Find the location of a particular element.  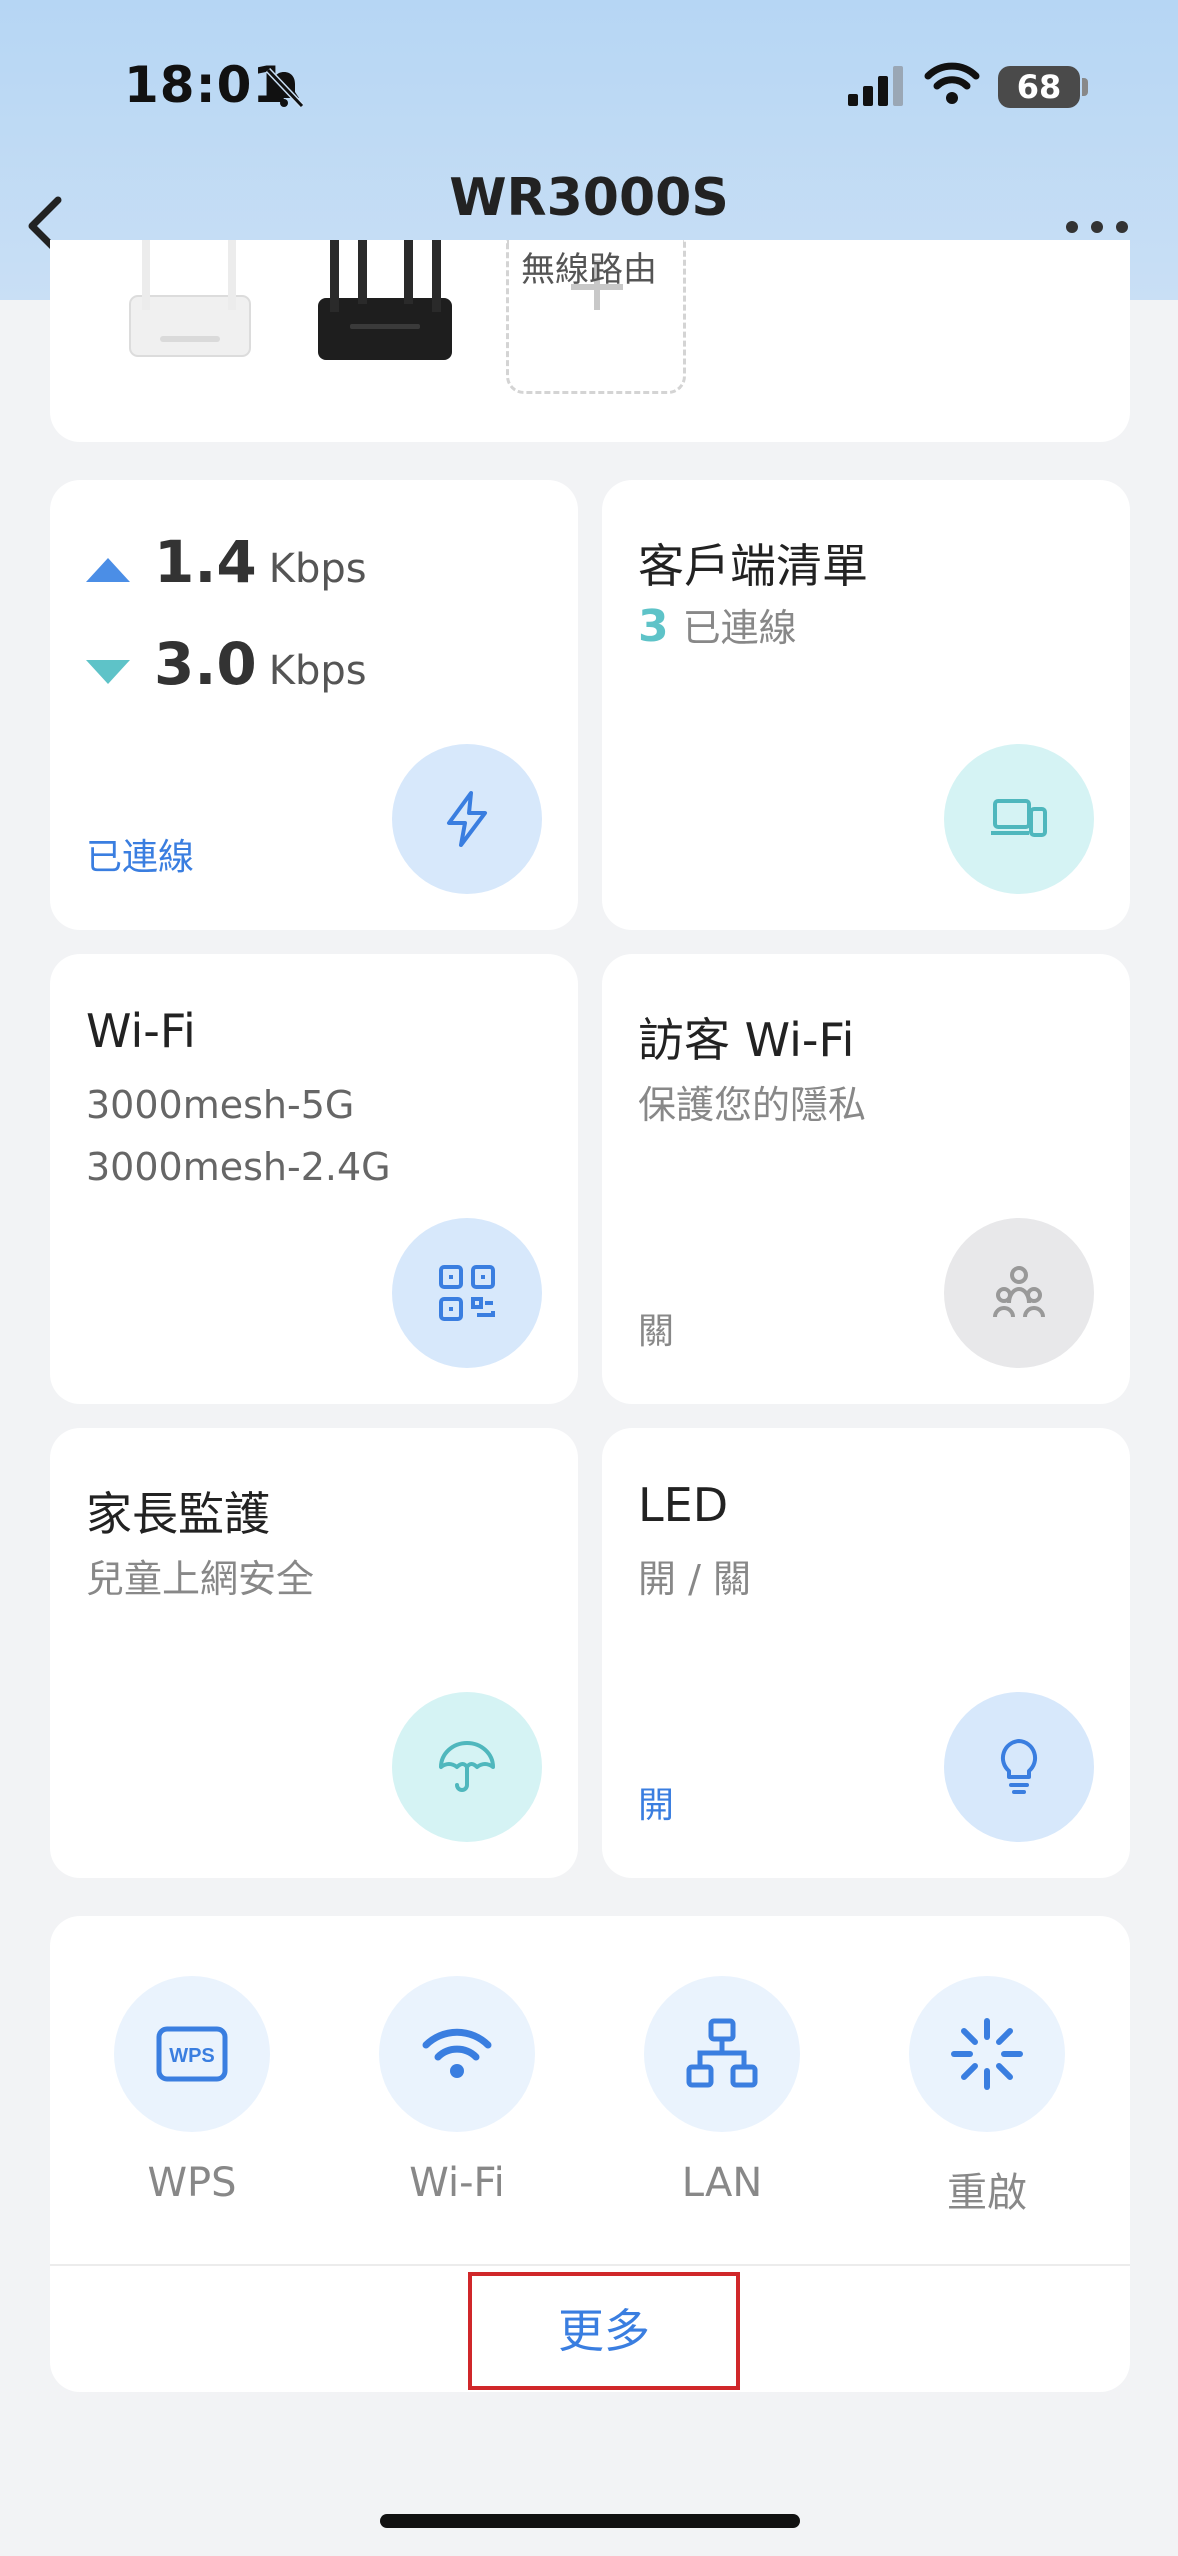

restart-icon is located at coordinates (987, 2054).